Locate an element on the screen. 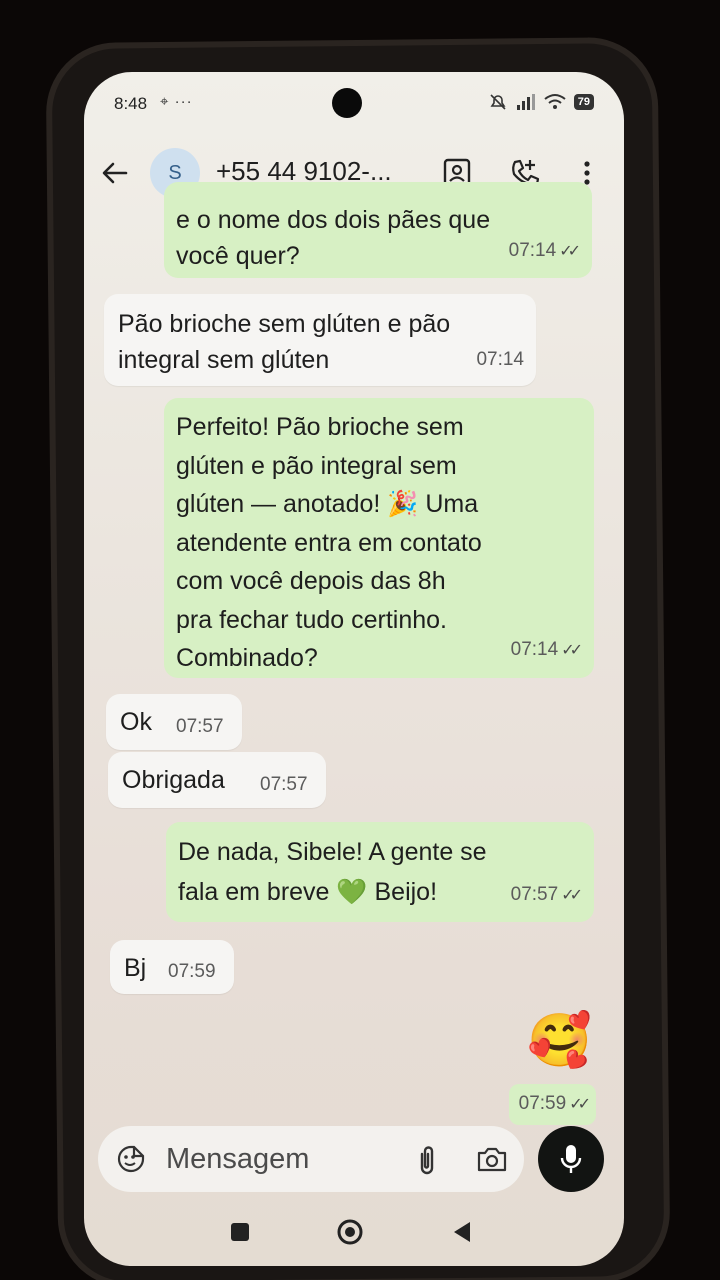 The height and width of the screenshot is (1280, 720). message-text: Perfeito! Pão brioche sem is located at coordinates (320, 427).